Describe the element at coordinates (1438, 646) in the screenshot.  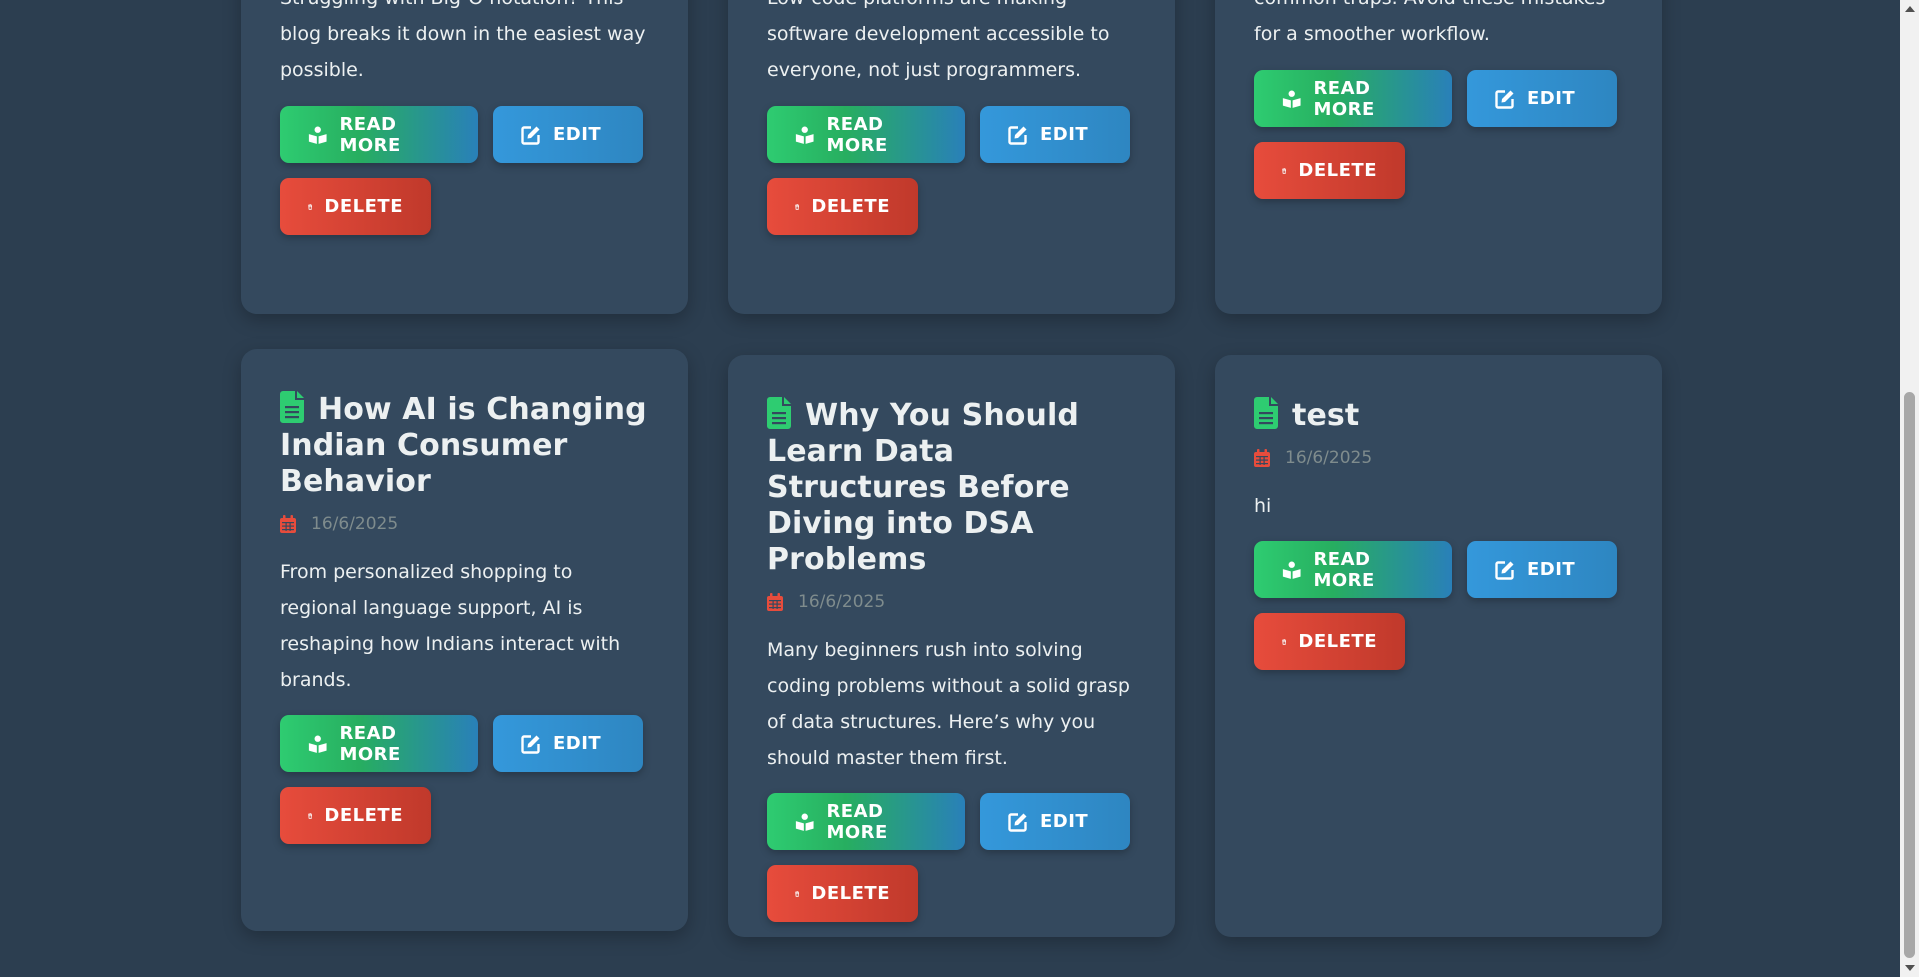
I see `blog-card: test 16/6/2025 hi READ MORE EDIT DELETE` at that location.